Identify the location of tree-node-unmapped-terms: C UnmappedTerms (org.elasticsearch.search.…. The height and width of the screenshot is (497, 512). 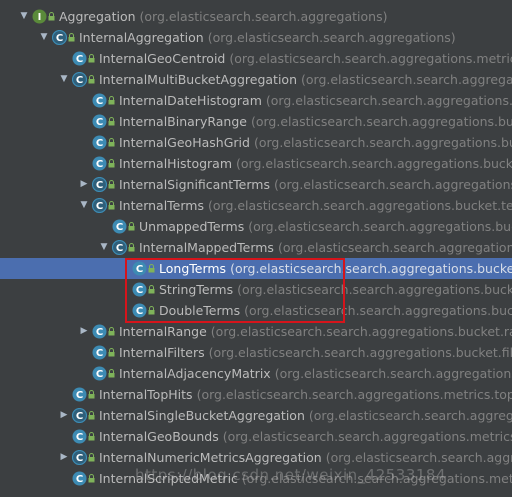
(256, 226).